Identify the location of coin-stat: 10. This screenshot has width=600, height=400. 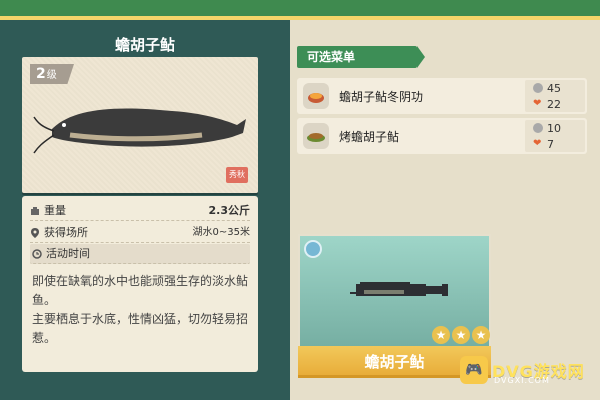
(555, 128).